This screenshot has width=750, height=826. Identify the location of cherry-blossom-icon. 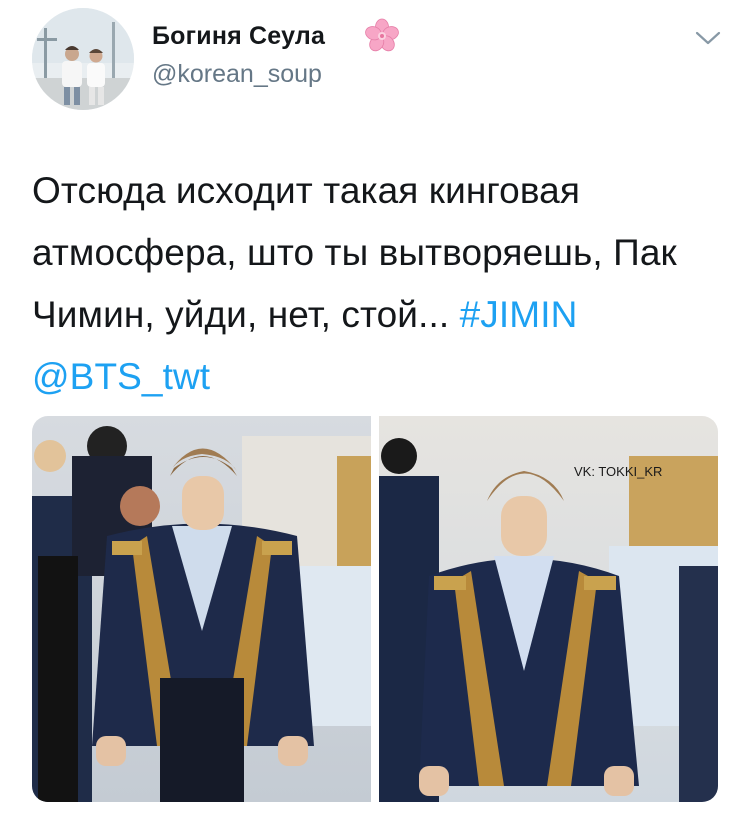
(382, 35).